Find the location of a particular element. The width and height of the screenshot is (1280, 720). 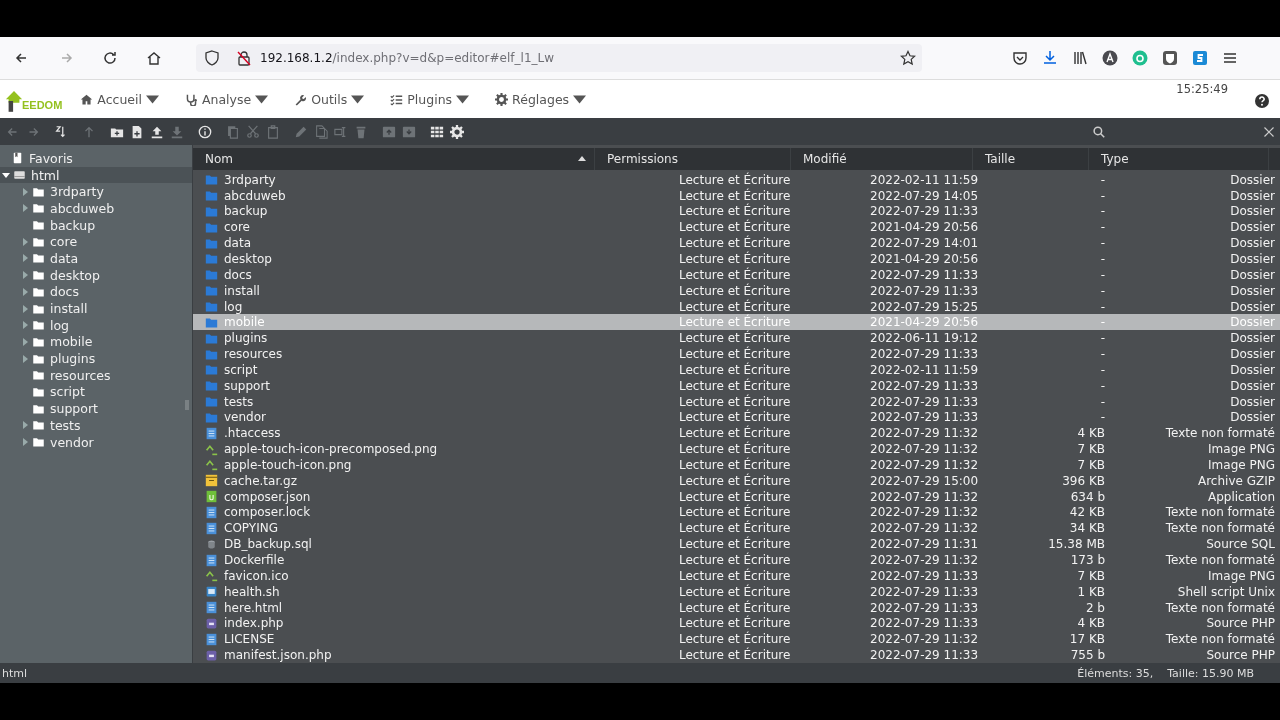

tree-item: data is located at coordinates (96, 258).